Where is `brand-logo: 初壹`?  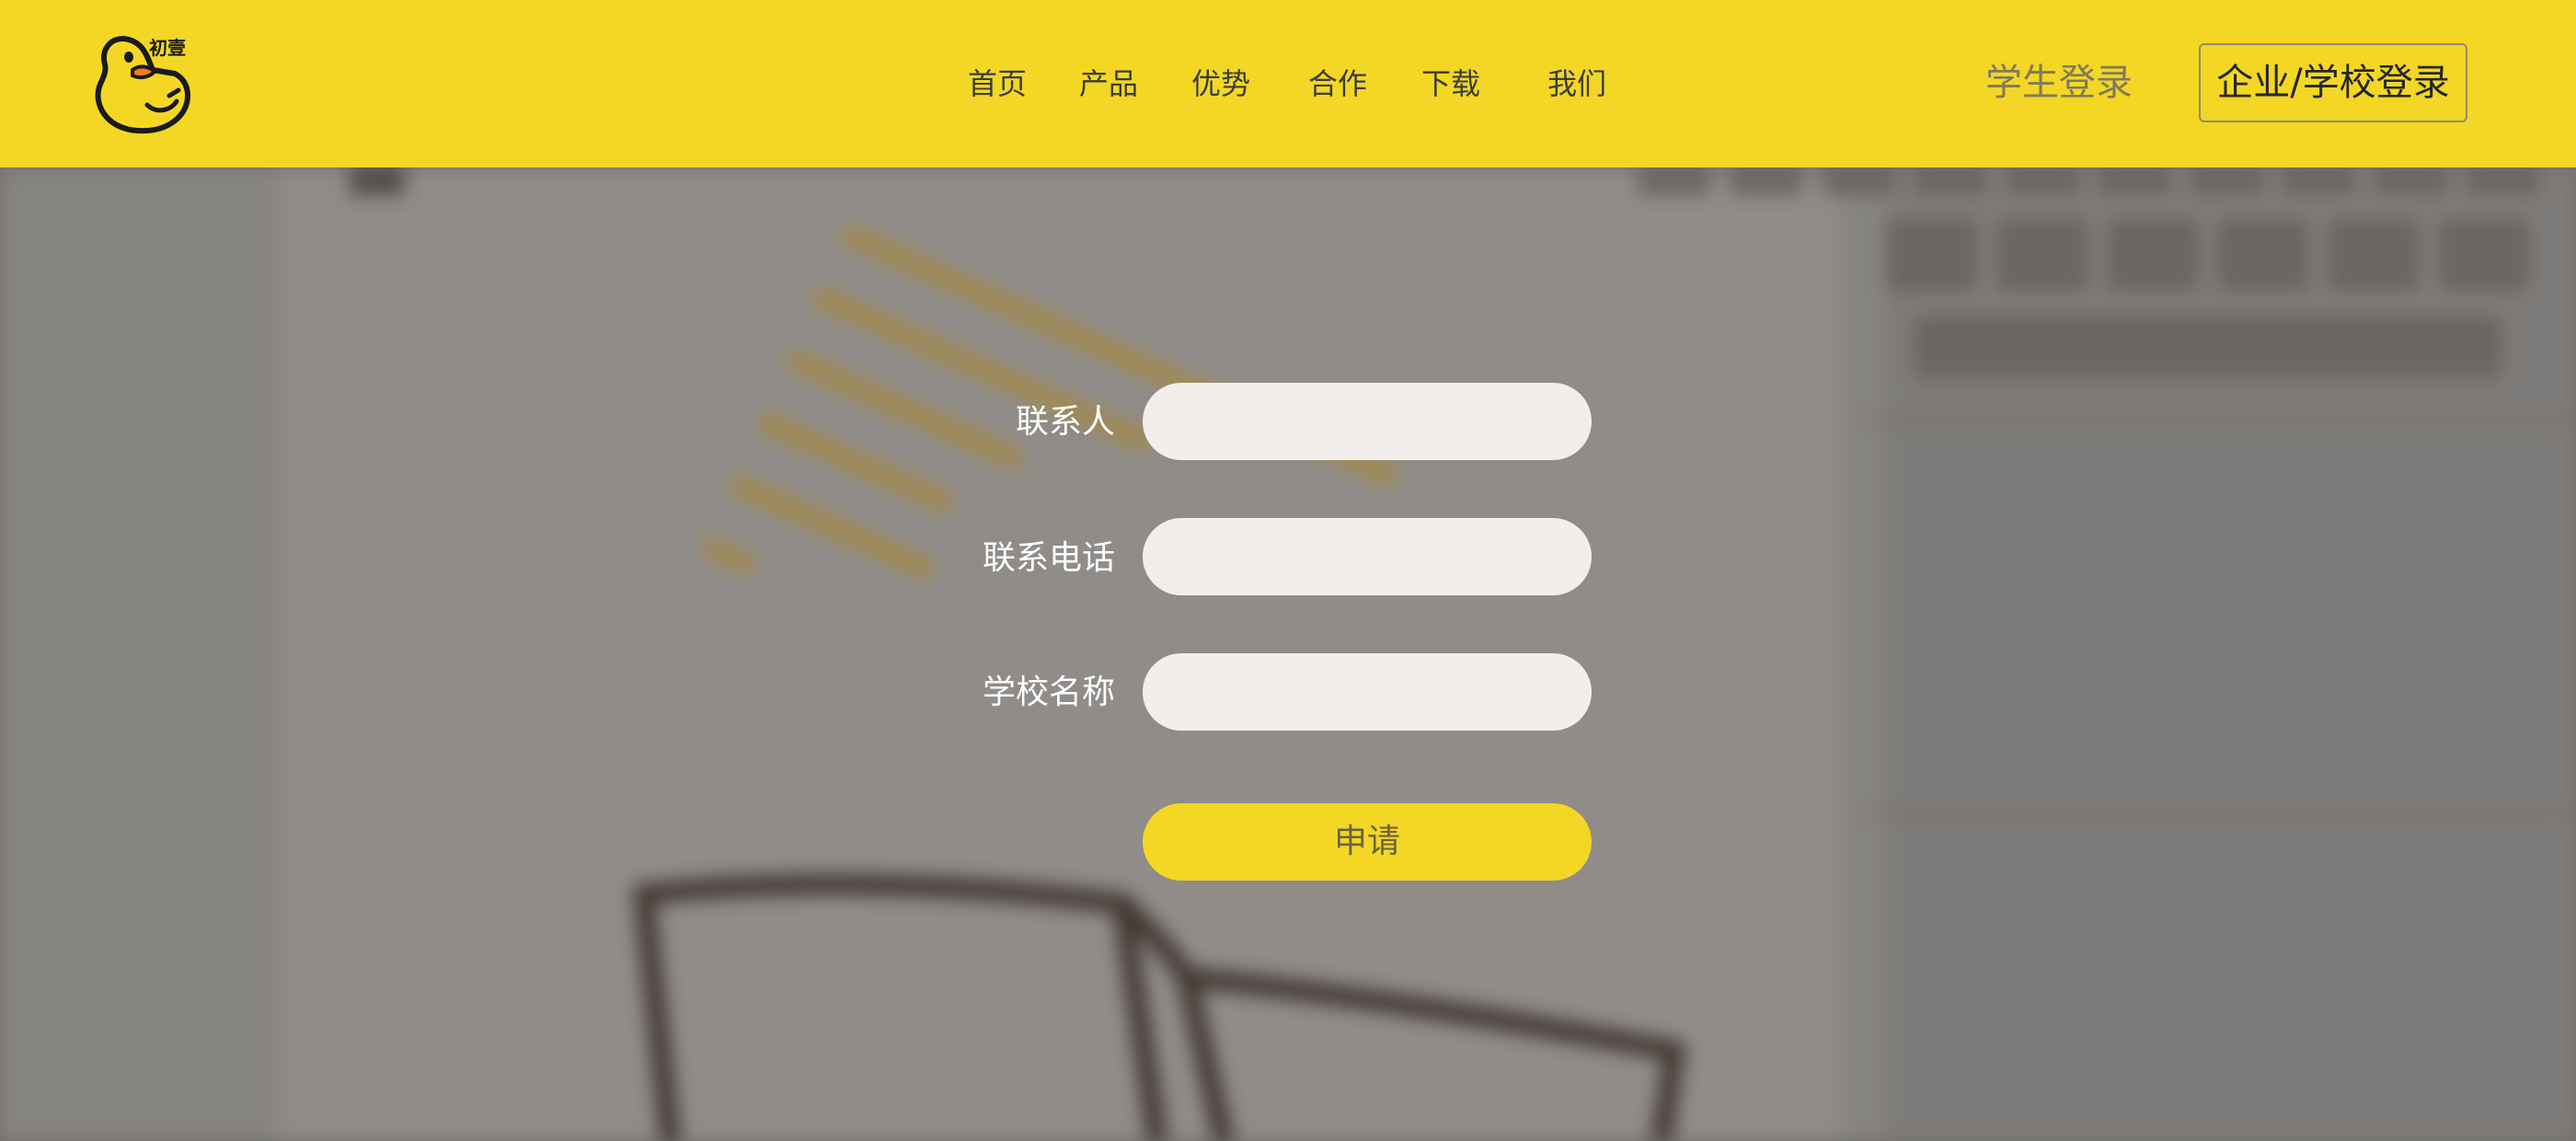 brand-logo: 初壹 is located at coordinates (147, 85).